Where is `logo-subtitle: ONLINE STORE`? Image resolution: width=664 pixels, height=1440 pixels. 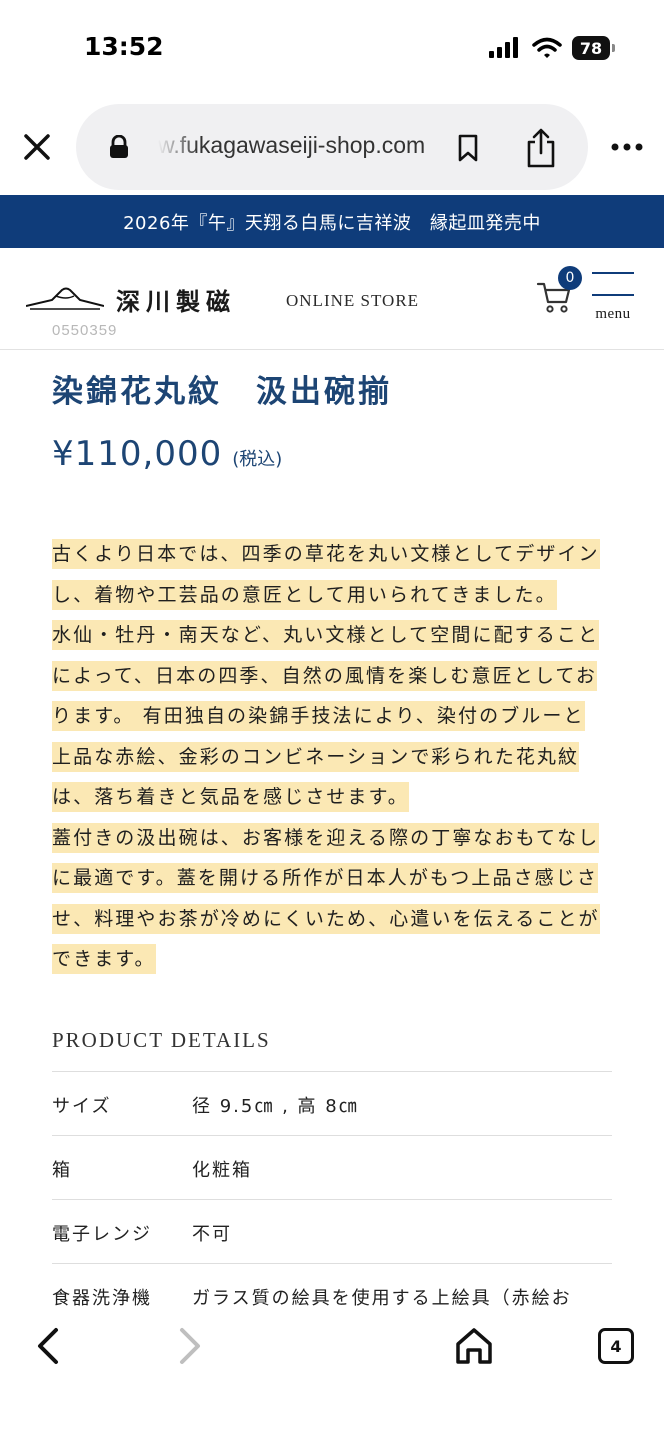 logo-subtitle: ONLINE STORE is located at coordinates (353, 300).